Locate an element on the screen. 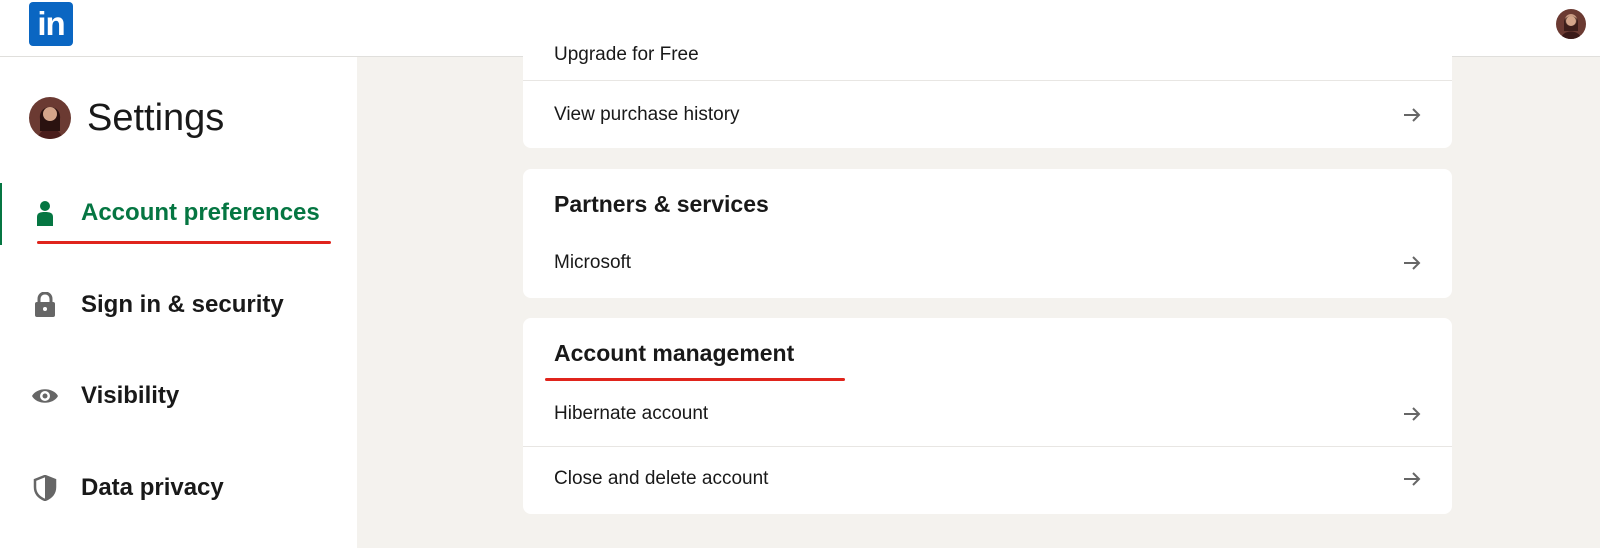 This screenshot has width=1600, height=548. sidebar-item-label: Account preferences is located at coordinates (200, 212).